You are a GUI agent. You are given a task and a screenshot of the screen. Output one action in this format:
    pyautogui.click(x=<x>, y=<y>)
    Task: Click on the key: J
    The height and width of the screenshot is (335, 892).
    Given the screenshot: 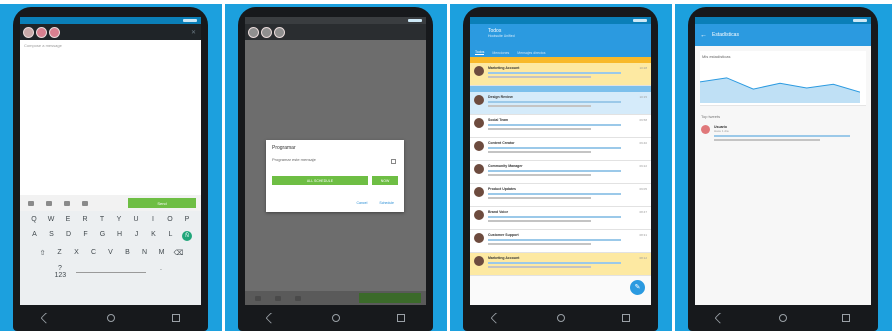 What is the action you would take?
    pyautogui.click(x=136, y=236)
    